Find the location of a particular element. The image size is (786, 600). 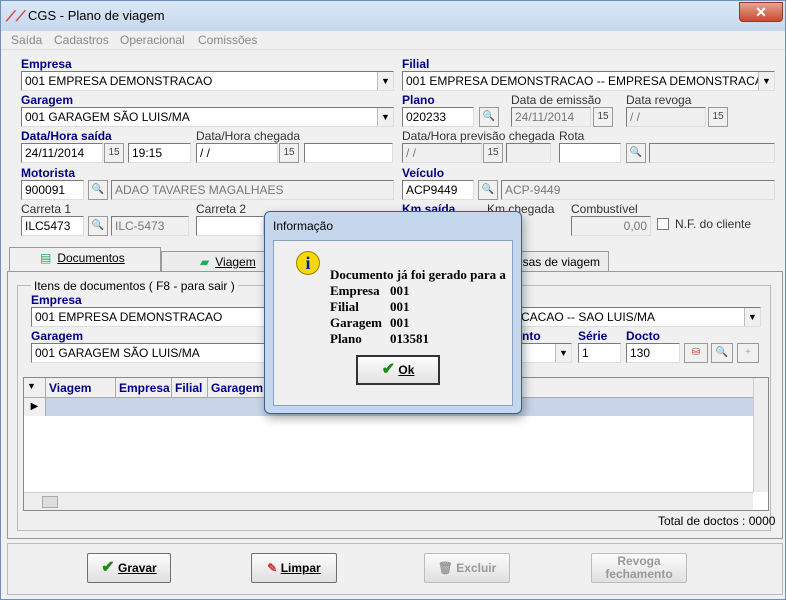

hora-prev-chegada-field is located at coordinates (528, 153).